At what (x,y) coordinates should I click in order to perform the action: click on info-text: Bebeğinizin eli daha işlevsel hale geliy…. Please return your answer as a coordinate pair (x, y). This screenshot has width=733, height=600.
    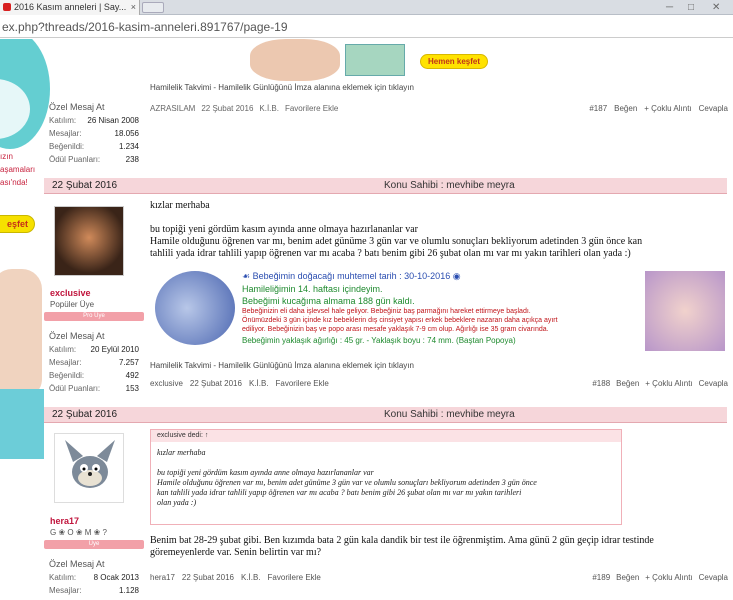
    Looking at the image, I should click on (386, 311).